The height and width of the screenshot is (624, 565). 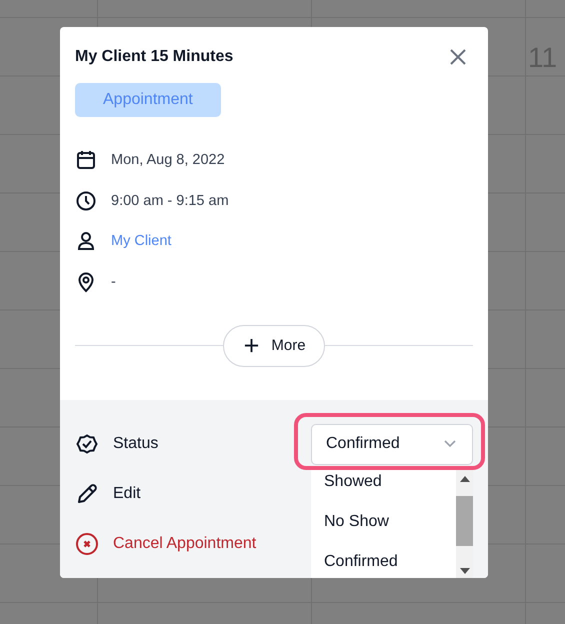 I want to click on status-option: Confirmed, so click(x=383, y=560).